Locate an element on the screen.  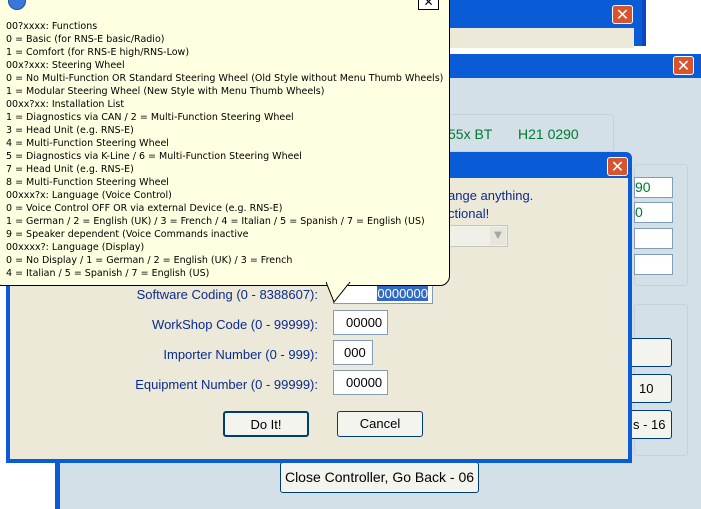
tooltip-line: 0 = Basic (for RNS-E basic/Radio) is located at coordinates (85, 39).